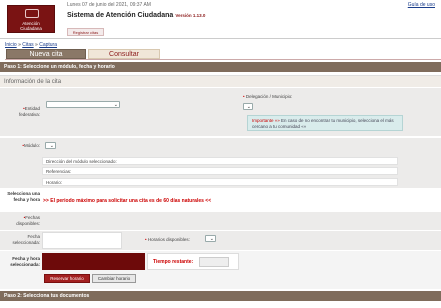 This screenshot has width=441, height=308. Describe the element at coordinates (220, 171) in the screenshot. I see `referencias-field: Referencias:` at that location.